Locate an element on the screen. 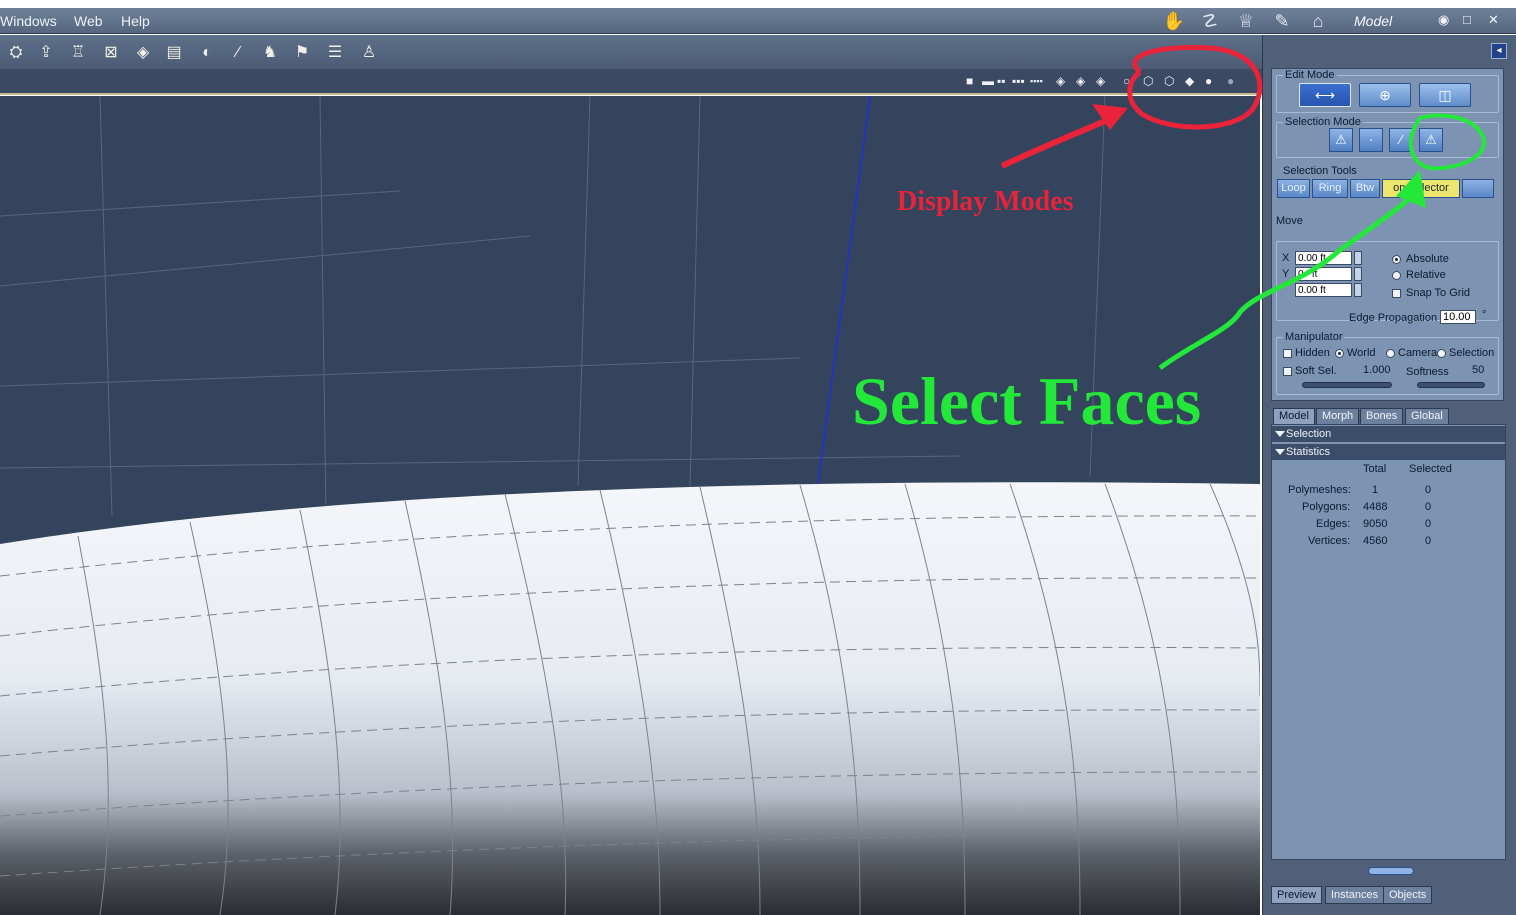 The height and width of the screenshot is (915, 1516). shade-mode-3-icon: ◈ is located at coordinates (1100, 81).